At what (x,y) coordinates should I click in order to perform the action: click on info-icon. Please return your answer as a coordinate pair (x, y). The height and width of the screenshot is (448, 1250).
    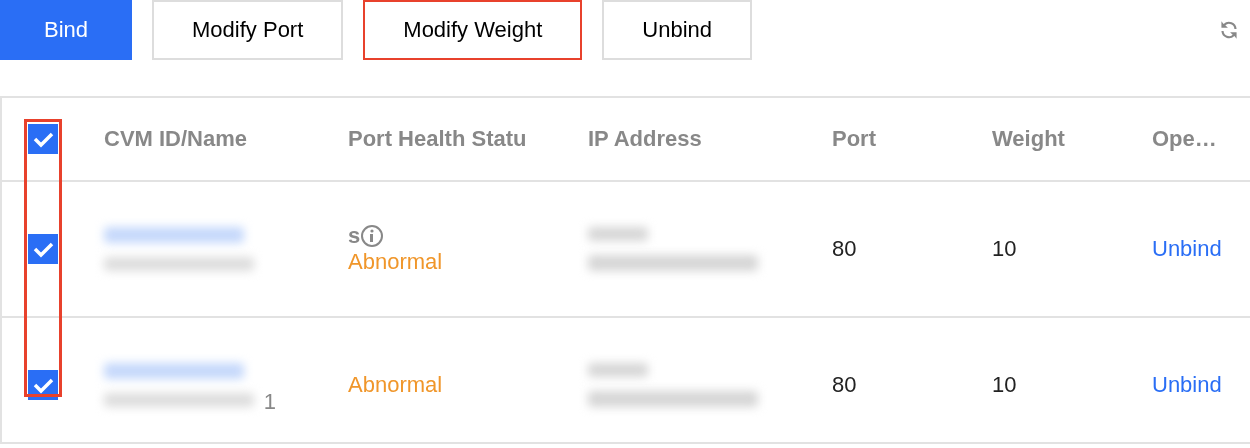
    Looking at the image, I should click on (372, 236).